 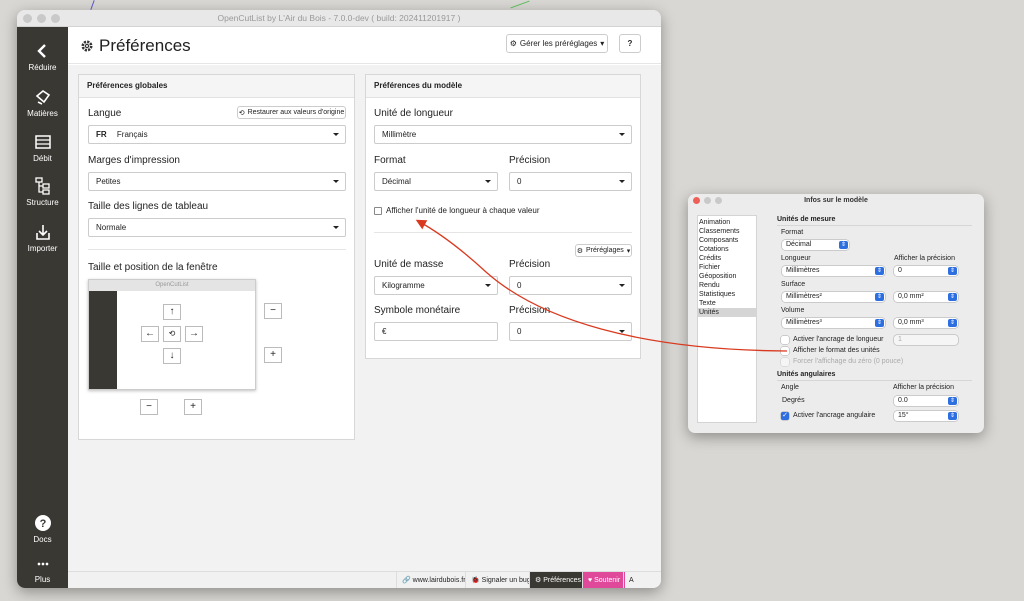 What do you see at coordinates (727, 249) in the screenshot?
I see `list-item: Cotations` at bounding box center [727, 249].